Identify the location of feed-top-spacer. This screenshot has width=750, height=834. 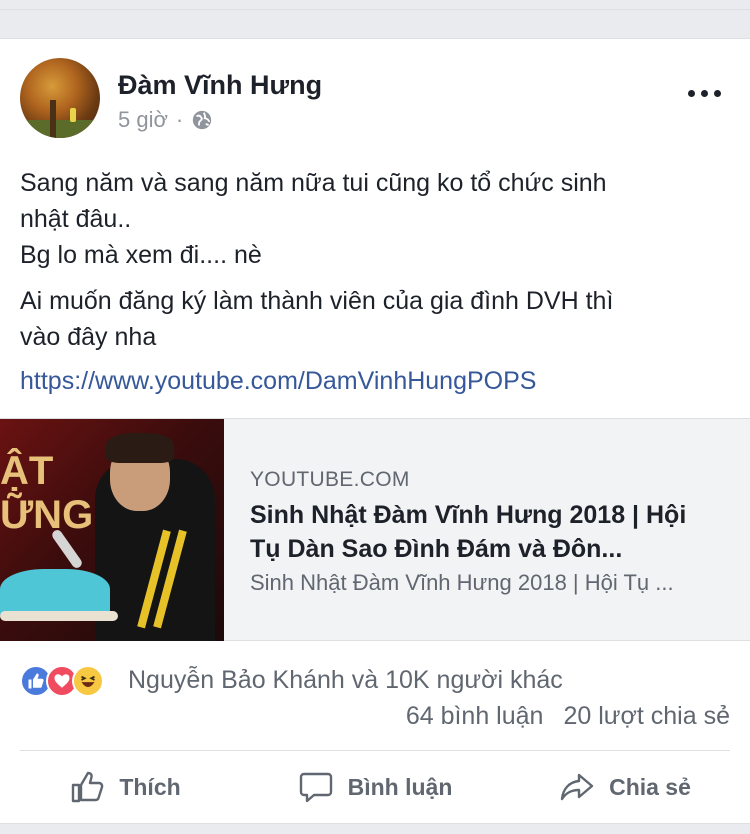
(375, 5).